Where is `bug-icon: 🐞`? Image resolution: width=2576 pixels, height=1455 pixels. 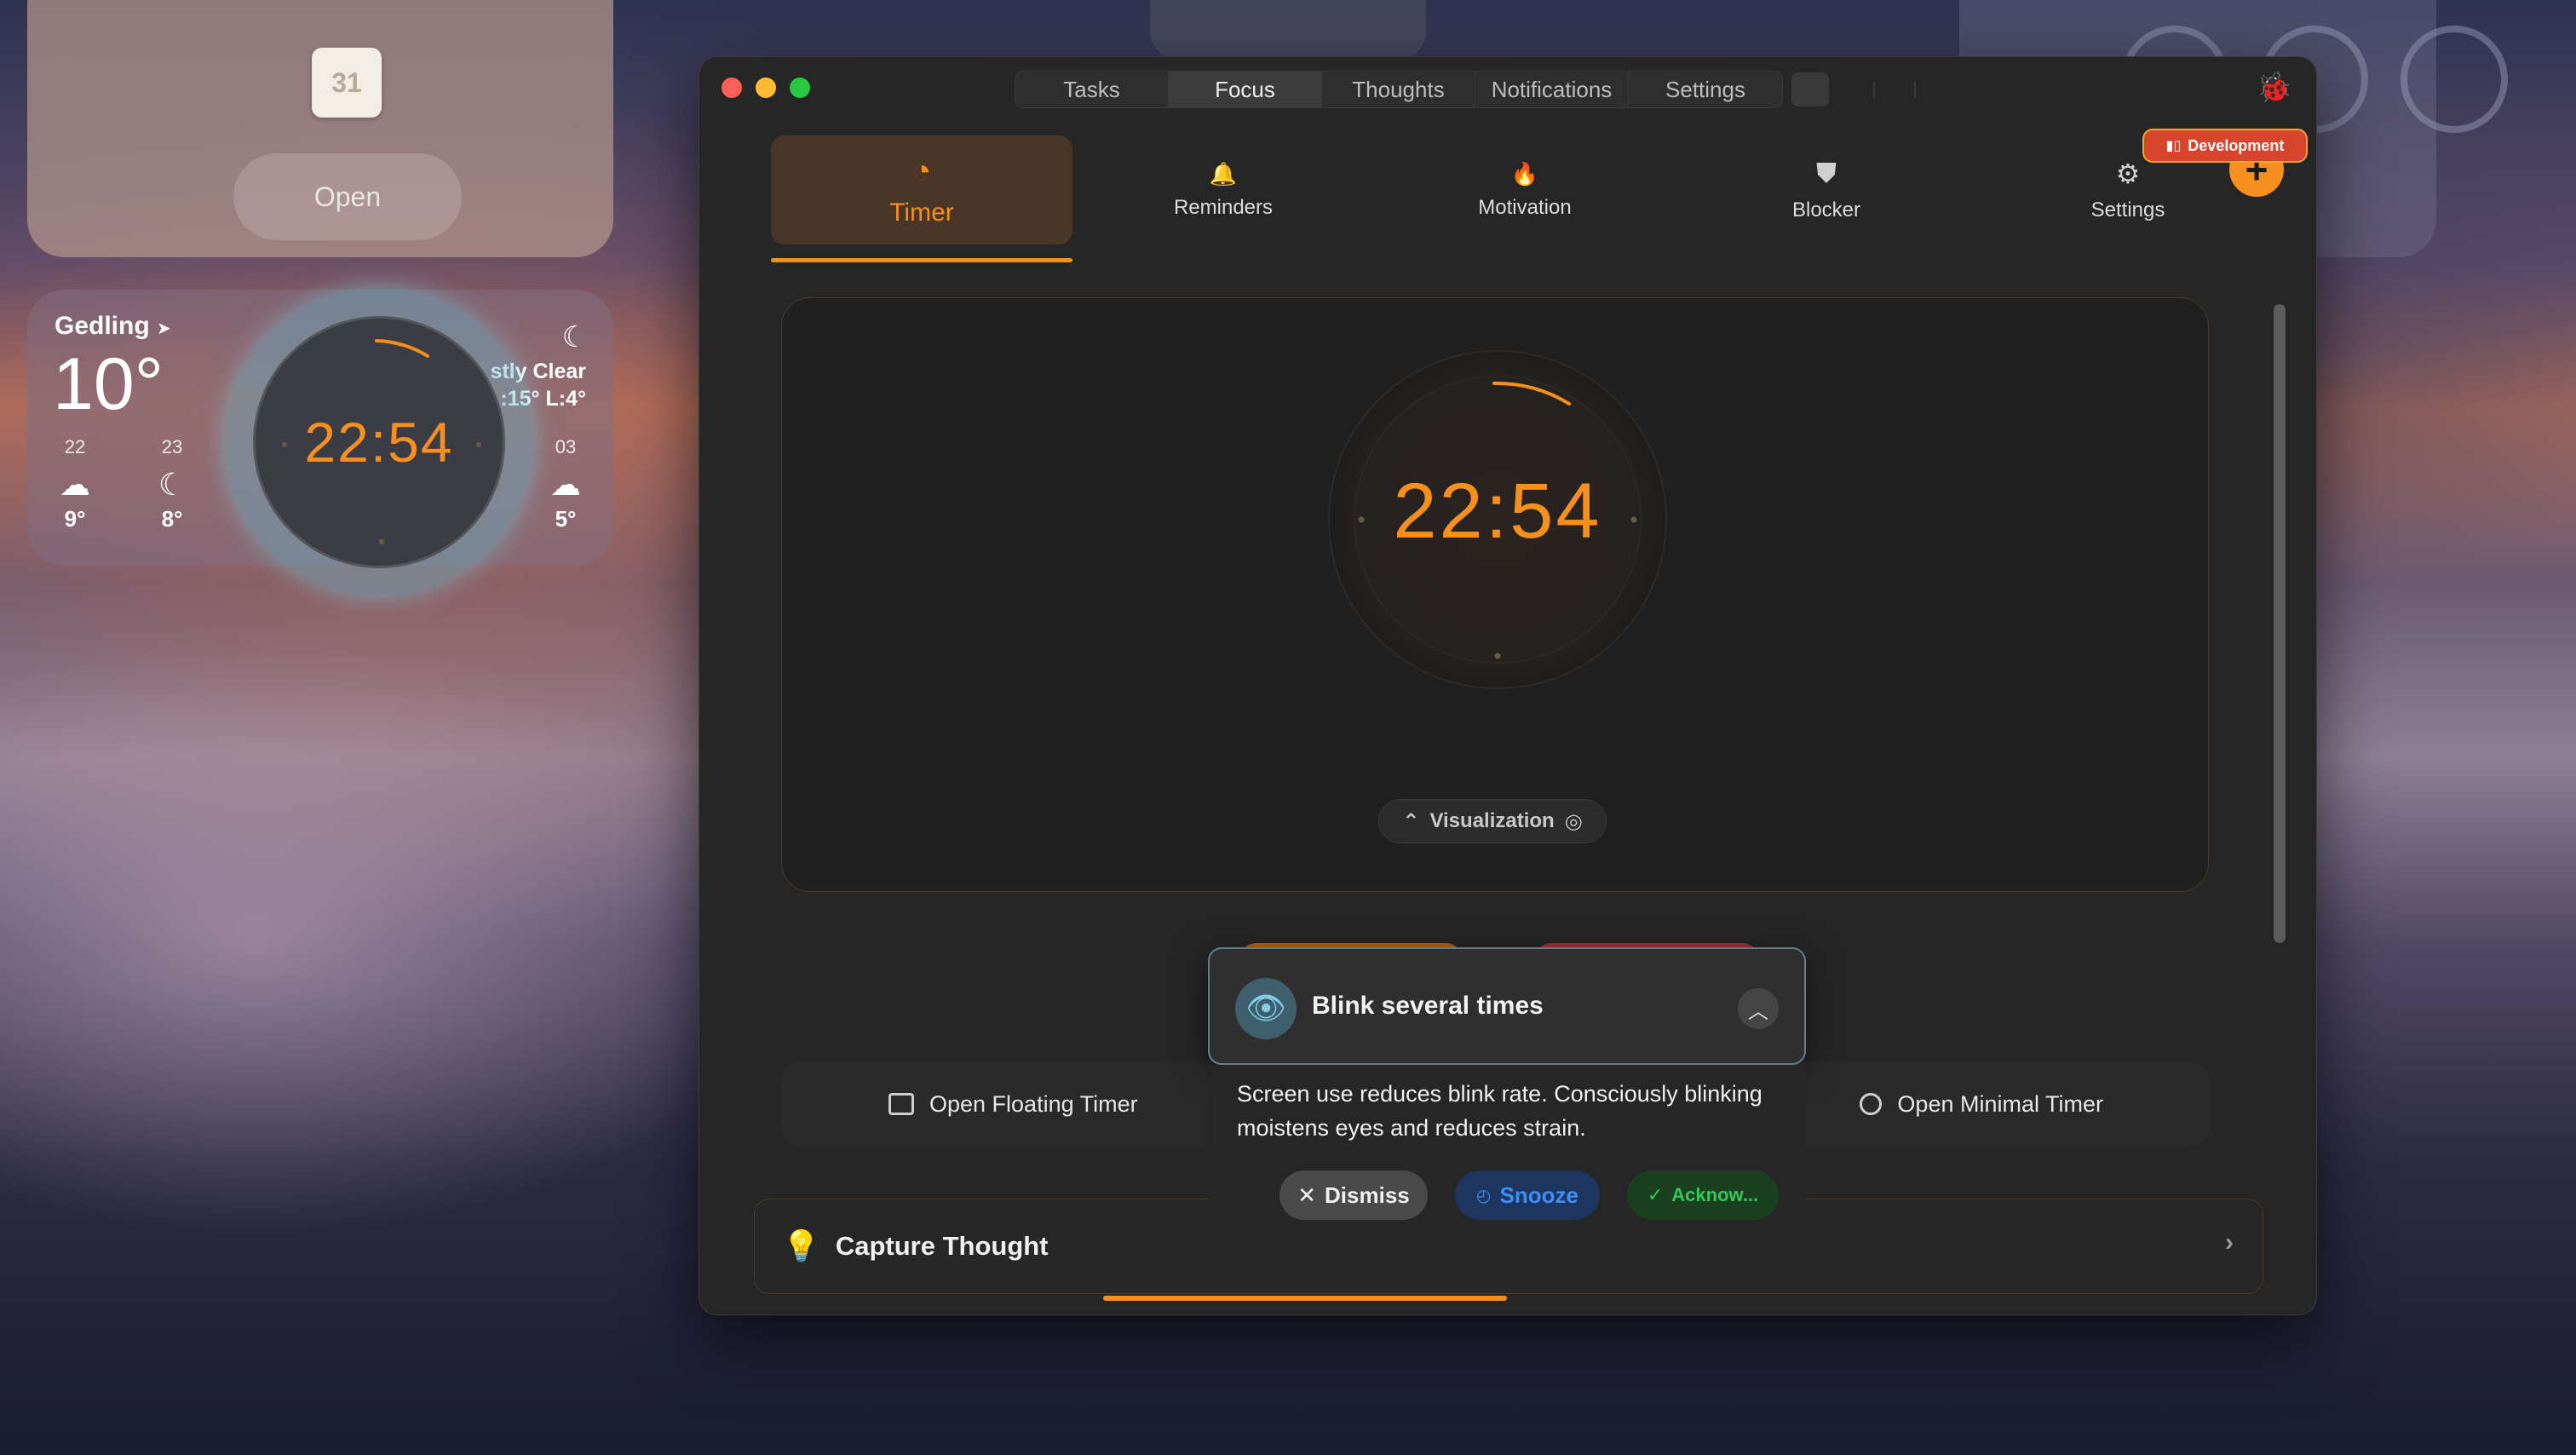
bug-icon: 🐞 is located at coordinates (2274, 88).